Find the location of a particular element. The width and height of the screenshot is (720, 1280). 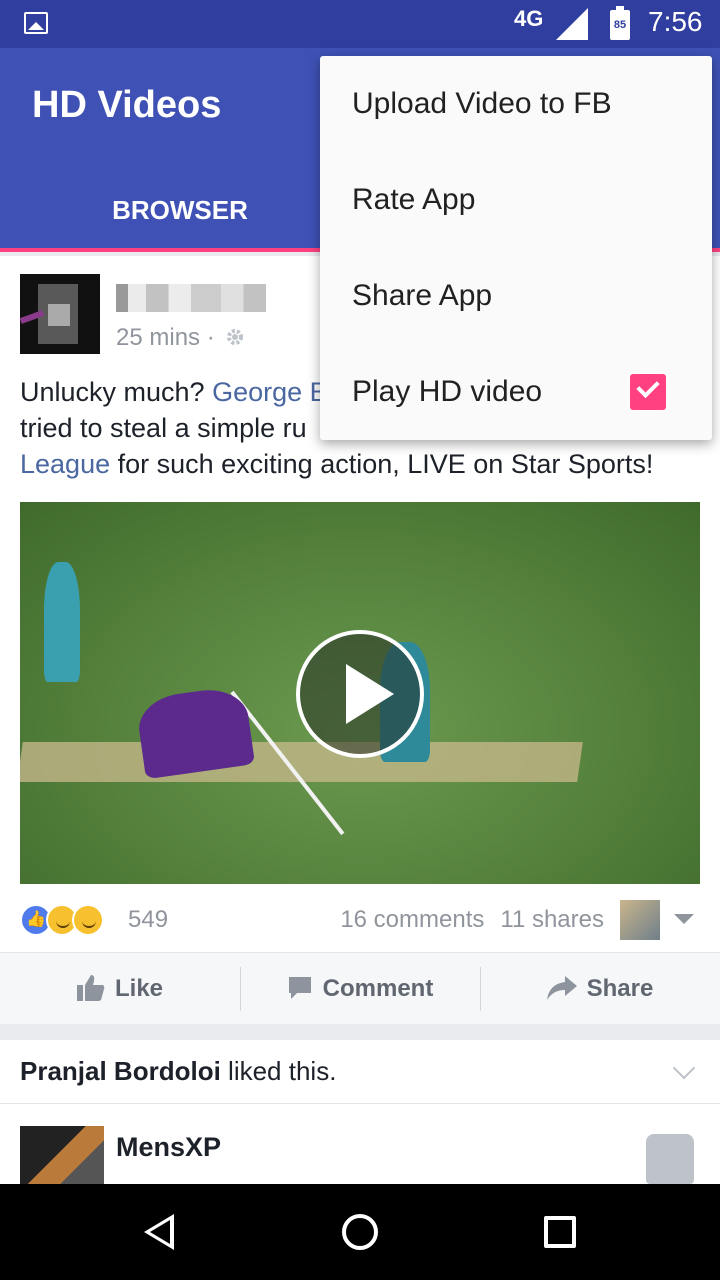

post-text-middle: tried to steal a simple ru is located at coordinates (163, 428).